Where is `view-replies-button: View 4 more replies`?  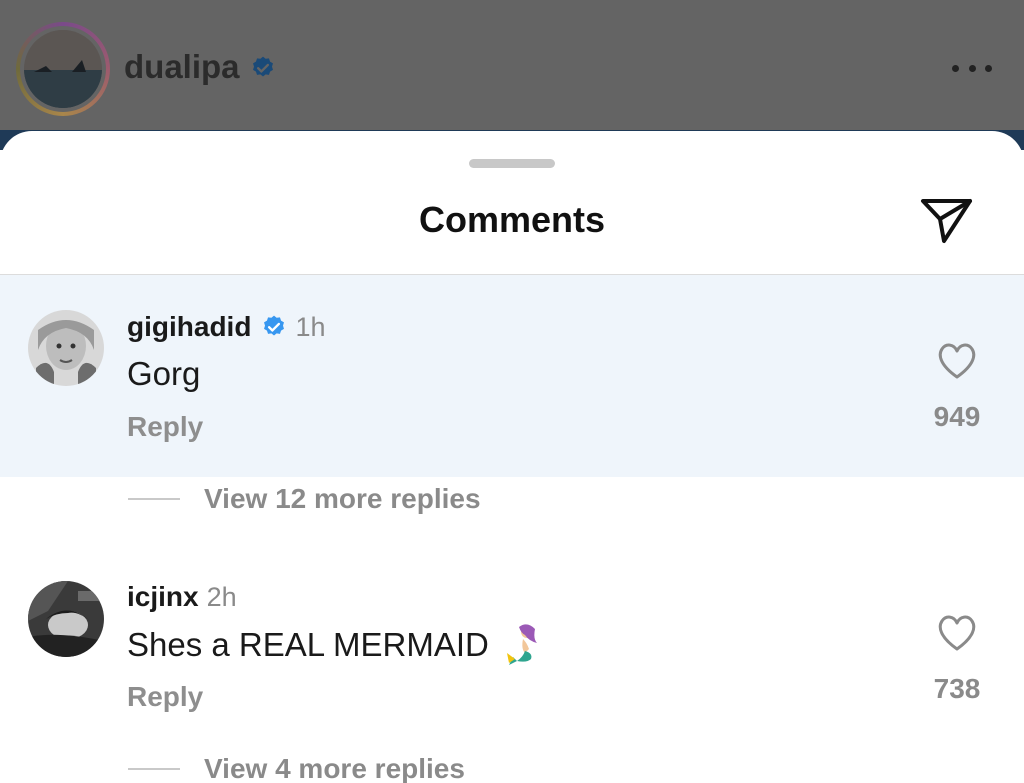
view-replies-button: View 4 more replies is located at coordinates (296, 768).